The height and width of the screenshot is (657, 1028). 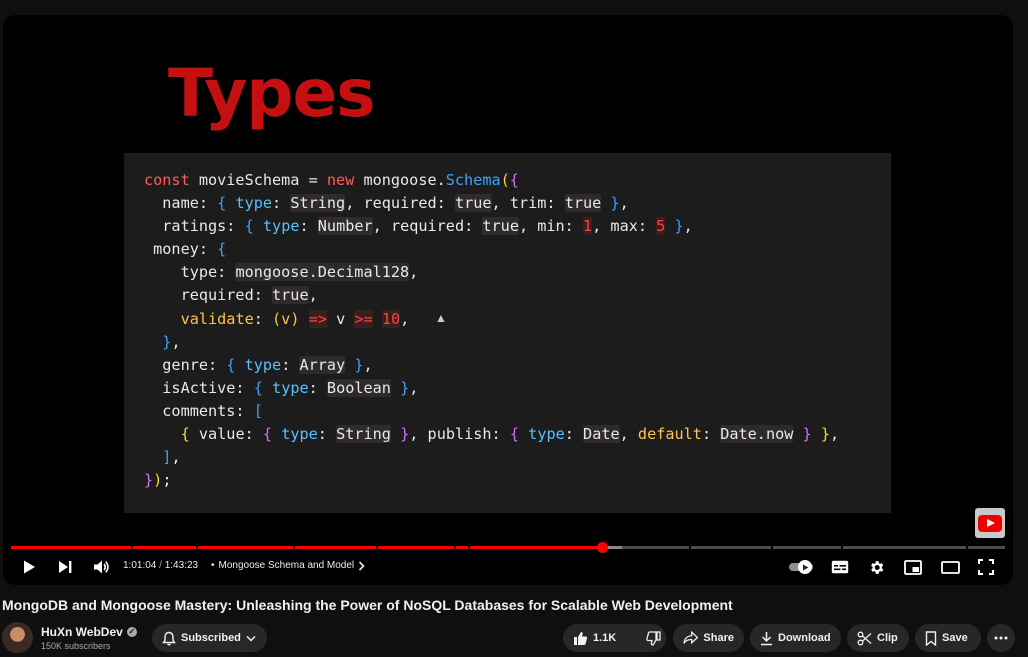 What do you see at coordinates (955, 638) in the screenshot?
I see `save-label: Save` at bounding box center [955, 638].